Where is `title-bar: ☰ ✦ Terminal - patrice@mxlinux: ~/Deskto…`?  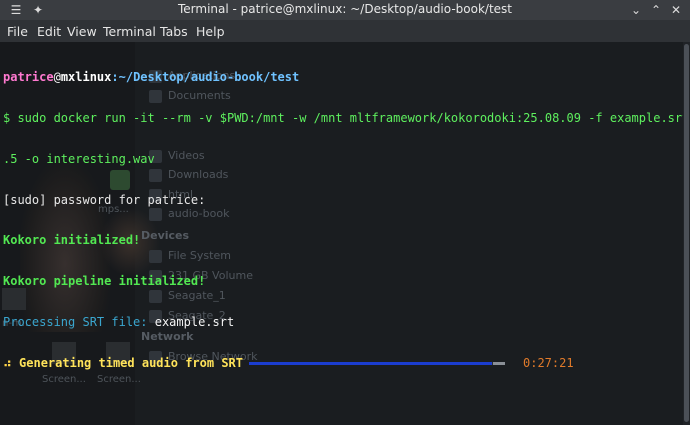 title-bar: ☰ ✦ Terminal - patrice@mxlinux: ~/Deskto… is located at coordinates (345, 10).